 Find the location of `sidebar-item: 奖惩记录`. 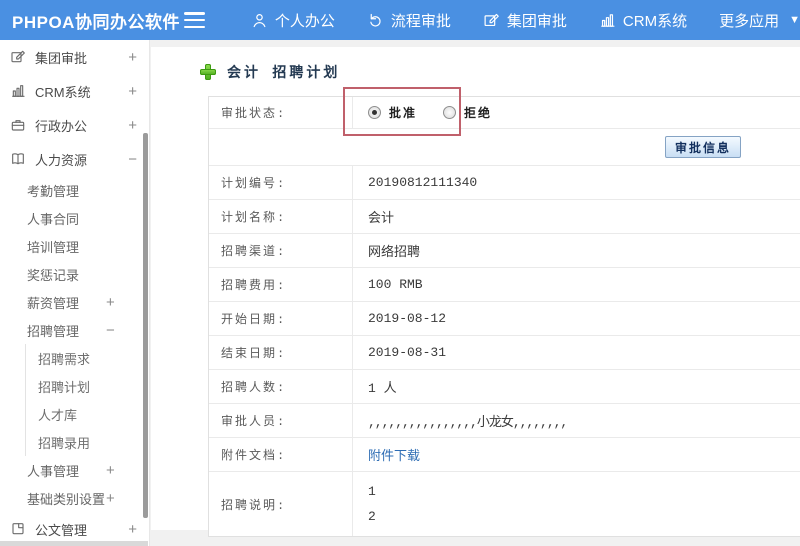

sidebar-item: 奖惩记录 is located at coordinates (74, 274).